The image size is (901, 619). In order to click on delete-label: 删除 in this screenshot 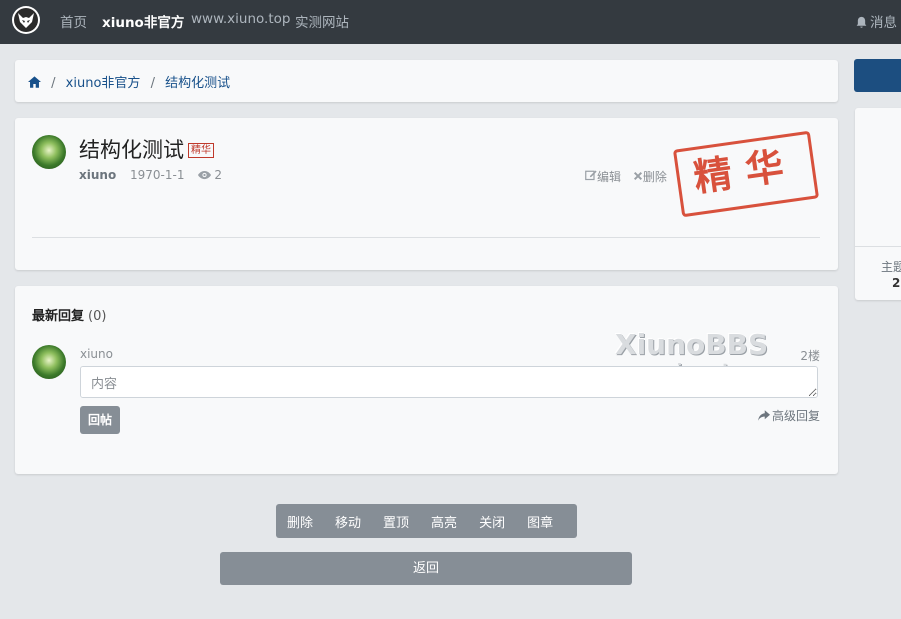, I will do `click(654, 177)`.